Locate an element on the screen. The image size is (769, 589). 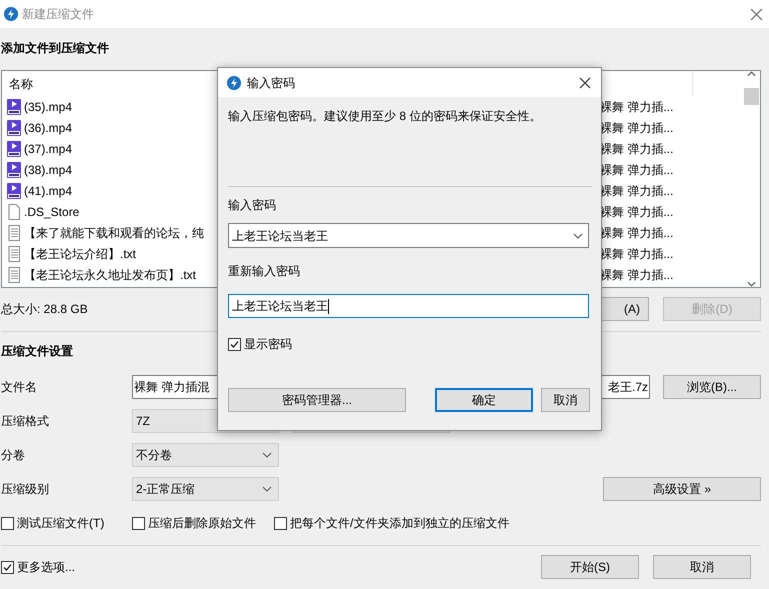
close-icon is located at coordinates (585, 82).